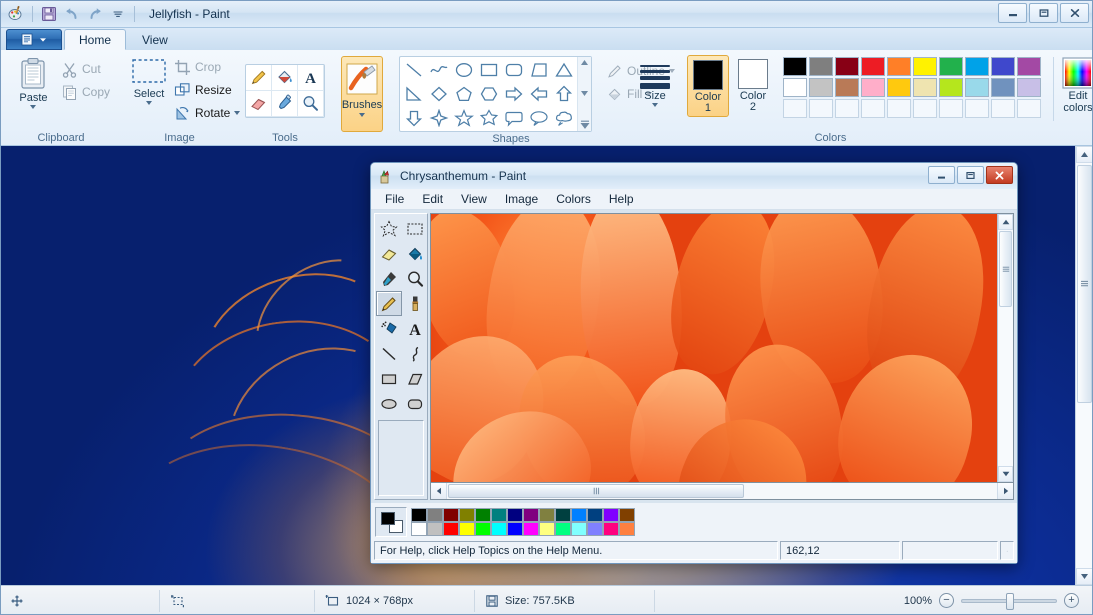  What do you see at coordinates (207, 90) in the screenshot?
I see `resize-button: Resize` at bounding box center [207, 90].